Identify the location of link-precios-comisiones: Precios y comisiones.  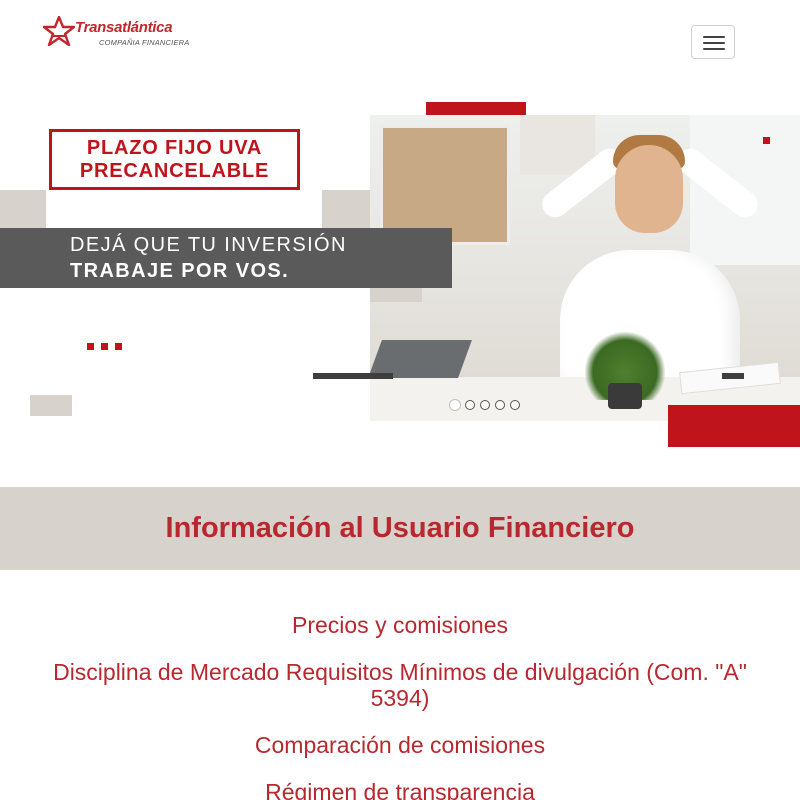
(400, 625).